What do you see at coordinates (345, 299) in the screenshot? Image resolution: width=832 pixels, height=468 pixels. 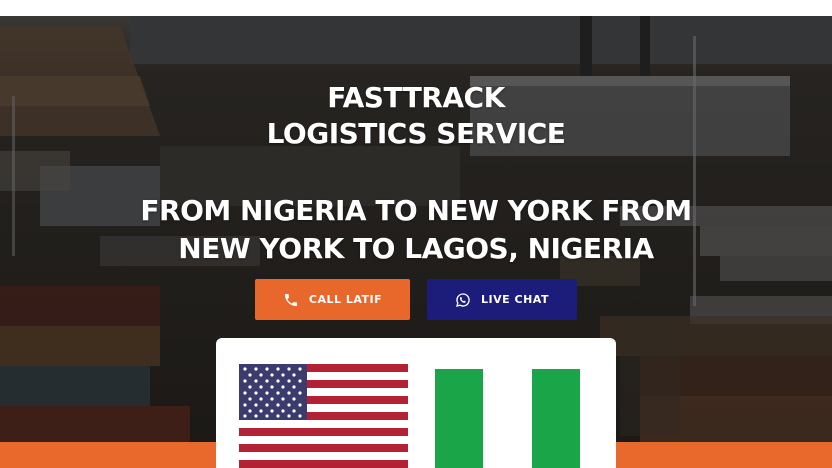 I see `call-button-label: CALL LATIF` at bounding box center [345, 299].